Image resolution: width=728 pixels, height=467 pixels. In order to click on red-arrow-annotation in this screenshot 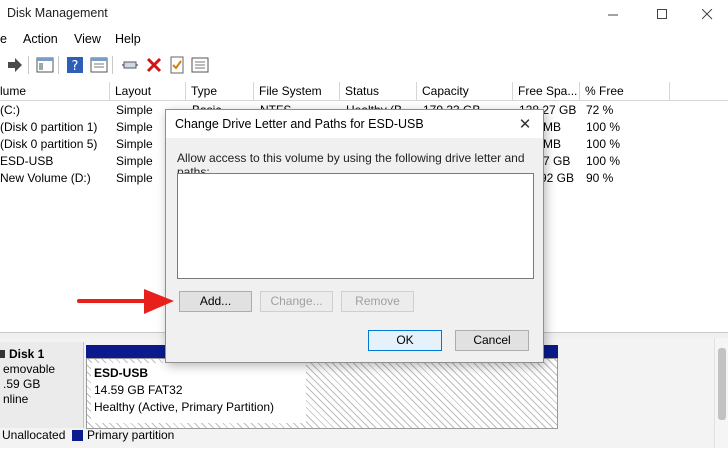, I will do `click(125, 301)`.